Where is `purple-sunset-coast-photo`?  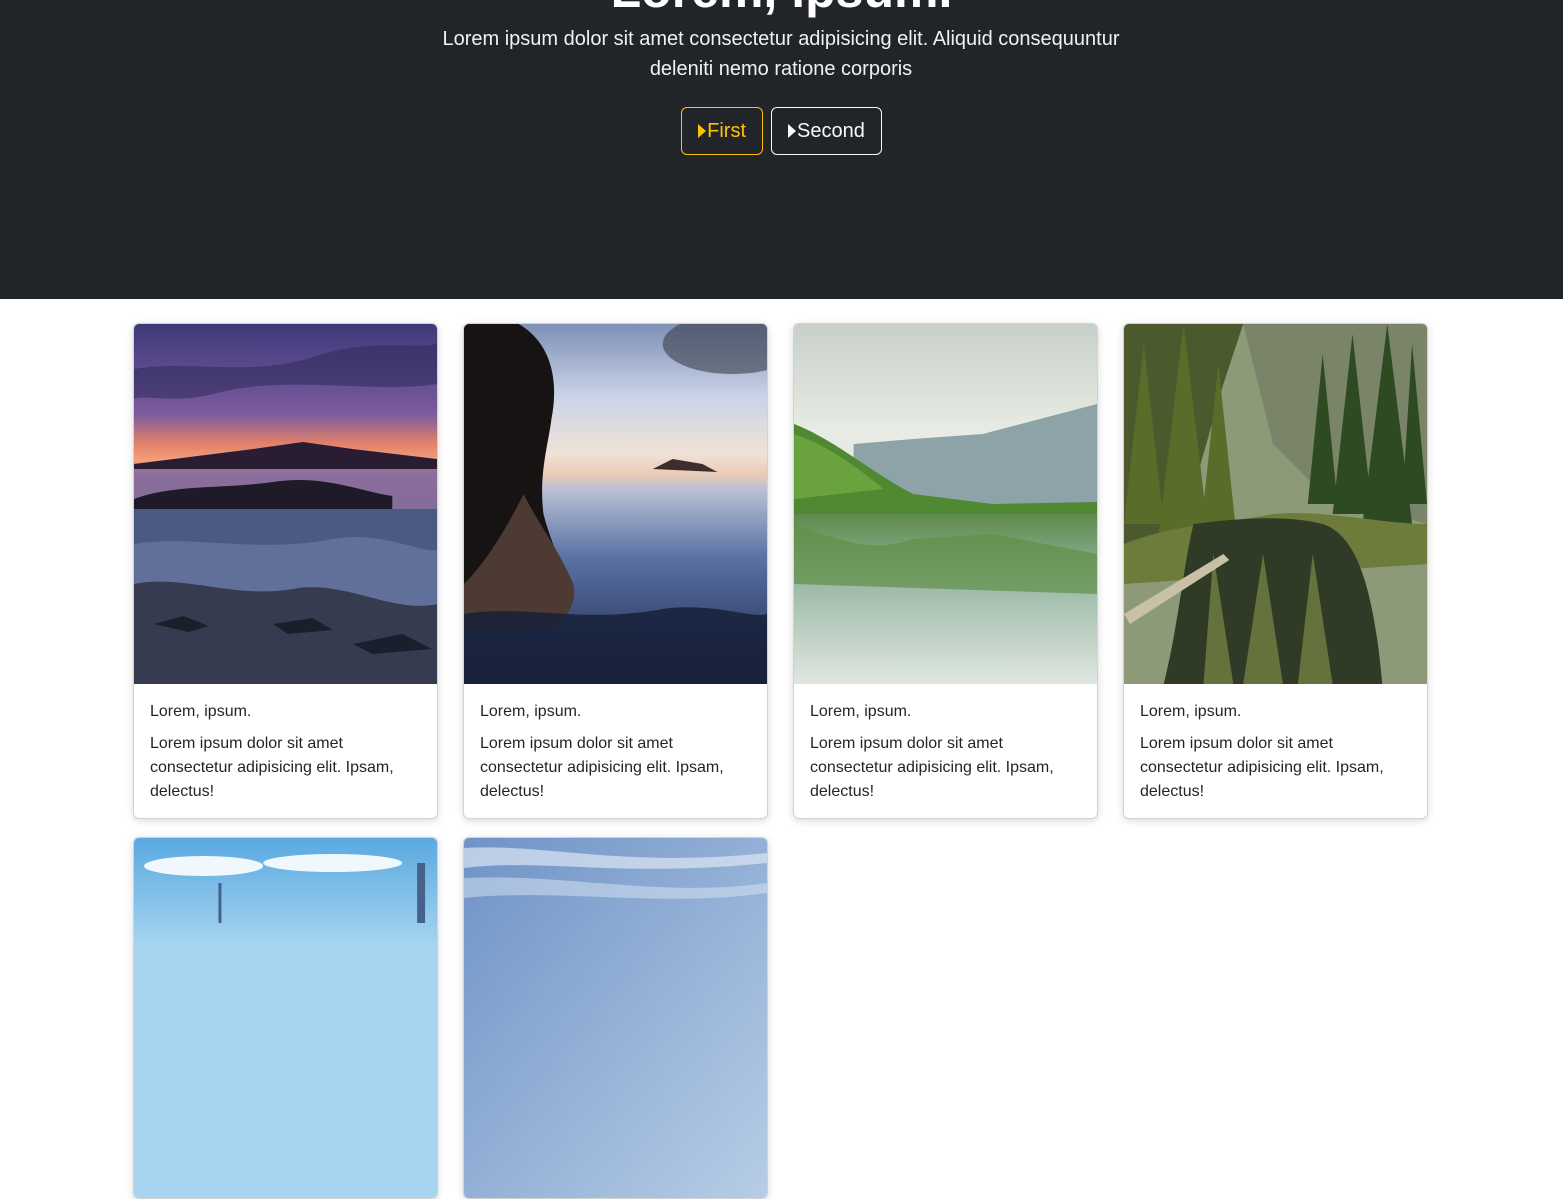
purple-sunset-coast-photo is located at coordinates (285, 504).